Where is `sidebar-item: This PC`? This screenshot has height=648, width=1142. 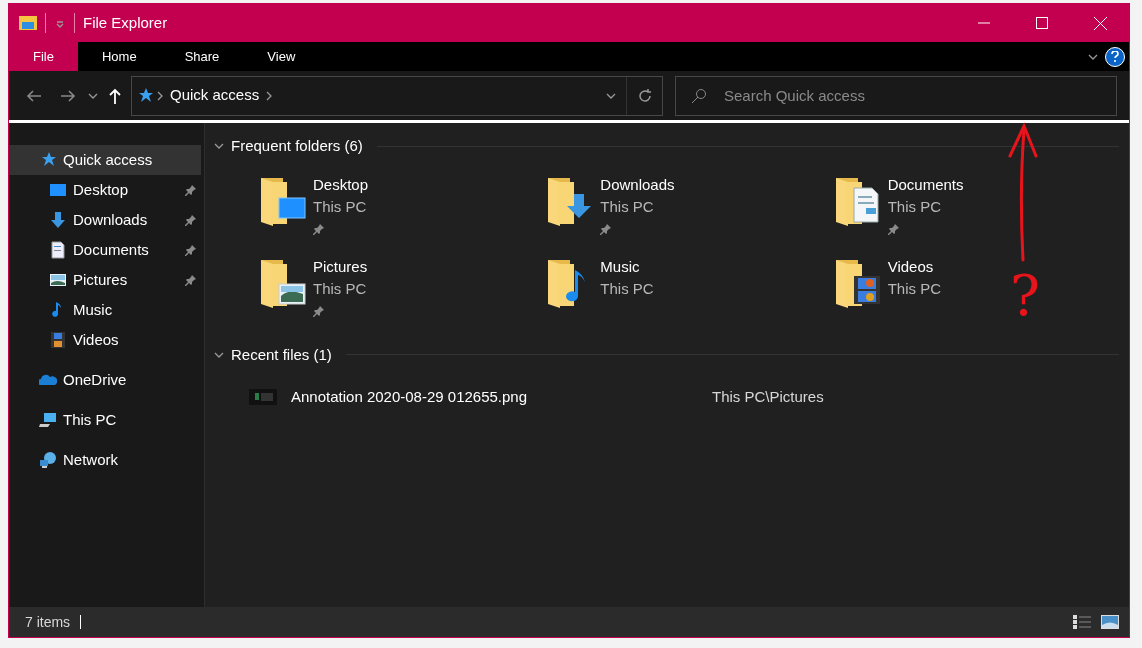
sidebar-item: This PC is located at coordinates (105, 420).